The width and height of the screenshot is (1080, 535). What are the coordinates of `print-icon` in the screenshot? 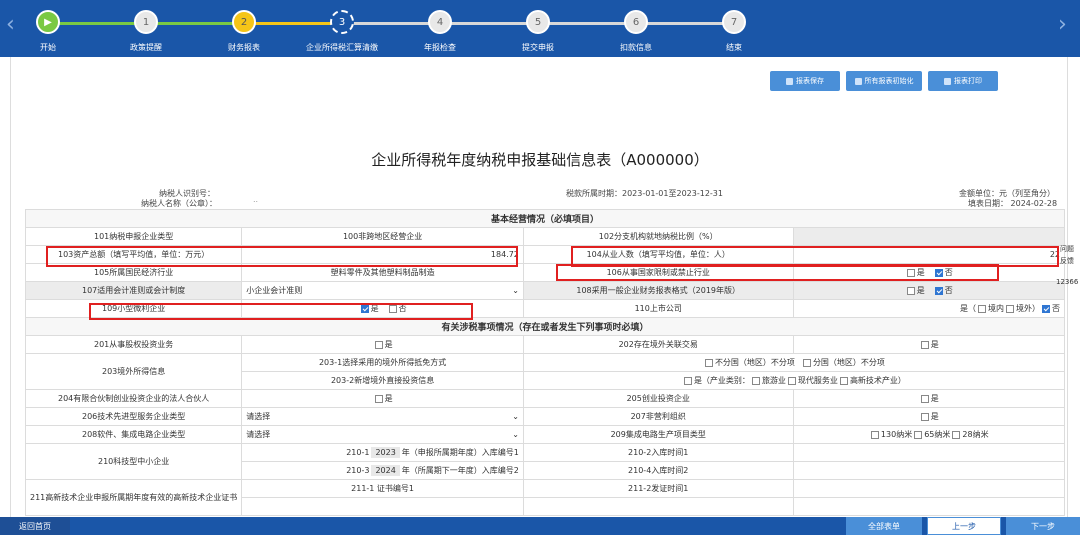 It's located at (947, 81).